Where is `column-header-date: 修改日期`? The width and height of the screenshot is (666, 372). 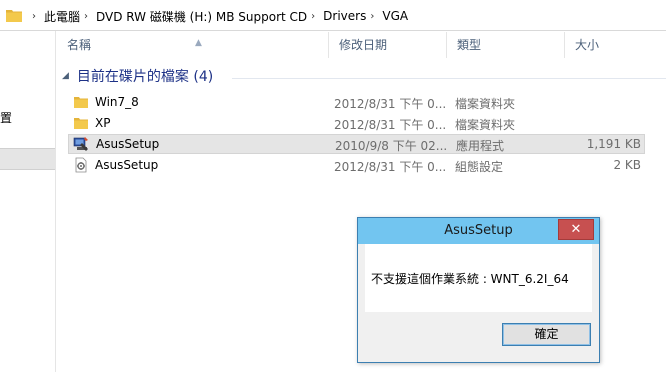
column-header-date: 修改日期 is located at coordinates (388, 45).